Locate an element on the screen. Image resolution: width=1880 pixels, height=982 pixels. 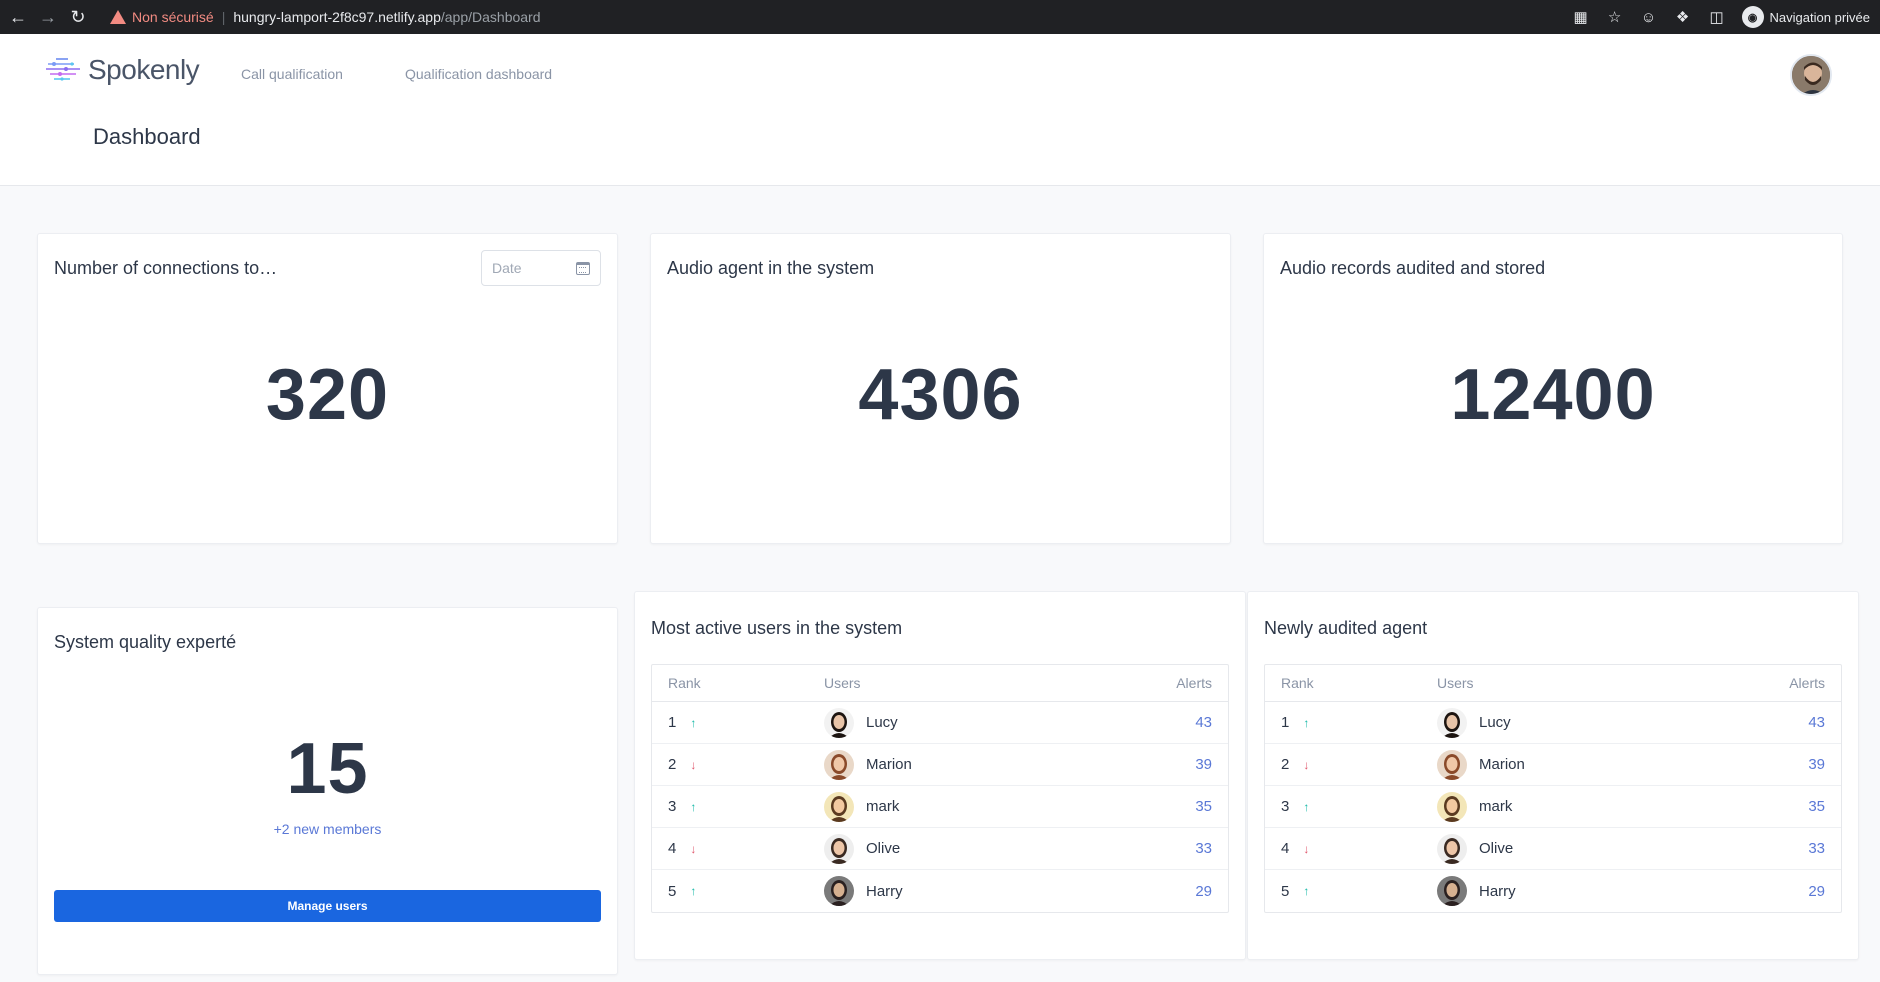
logo-text: Spokenly is located at coordinates (144, 69).